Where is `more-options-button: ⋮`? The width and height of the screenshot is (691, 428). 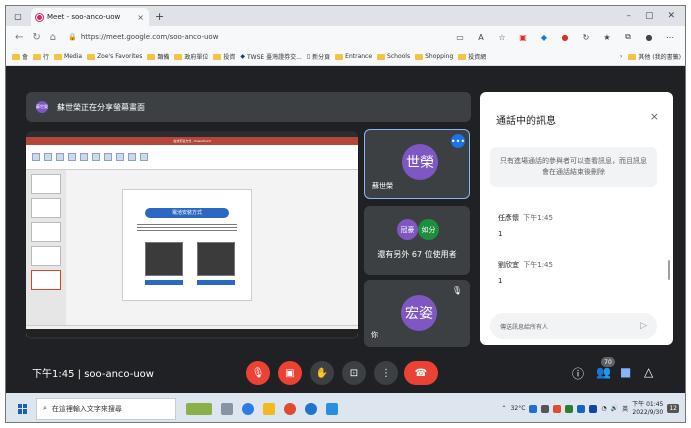 more-options-button: ⋮ is located at coordinates (386, 373).